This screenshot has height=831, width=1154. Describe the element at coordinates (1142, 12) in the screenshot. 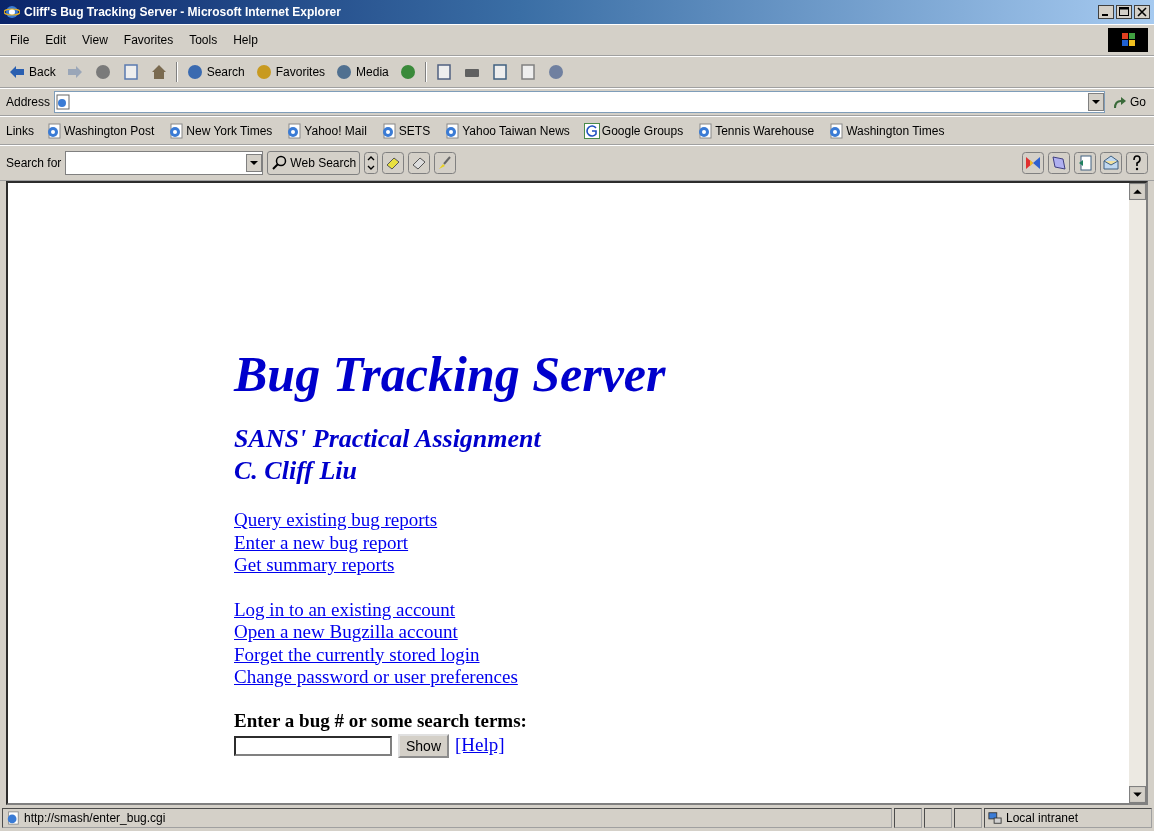

I see `close-icon` at that location.